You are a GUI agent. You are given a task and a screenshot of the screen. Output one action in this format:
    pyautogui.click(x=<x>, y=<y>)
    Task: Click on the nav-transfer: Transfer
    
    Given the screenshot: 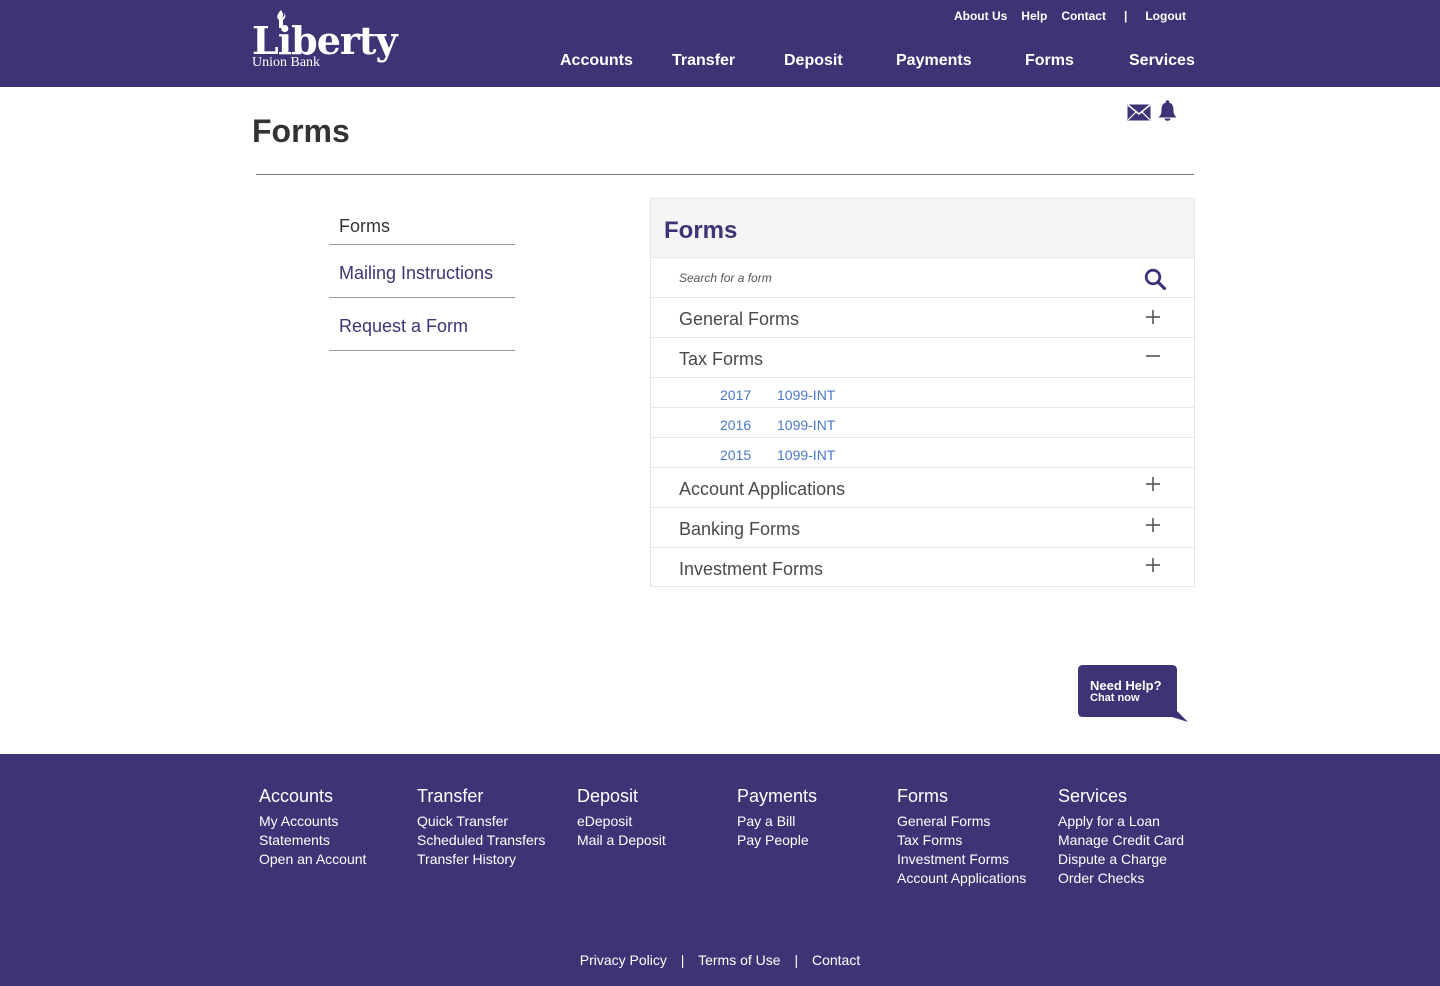 What is the action you would take?
    pyautogui.click(x=703, y=61)
    